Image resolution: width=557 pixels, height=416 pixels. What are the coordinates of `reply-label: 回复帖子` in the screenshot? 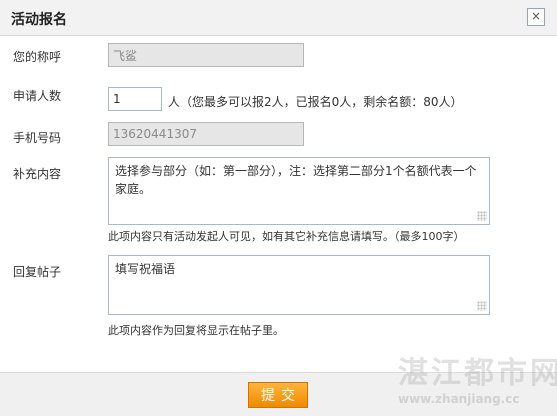 It's located at (37, 272).